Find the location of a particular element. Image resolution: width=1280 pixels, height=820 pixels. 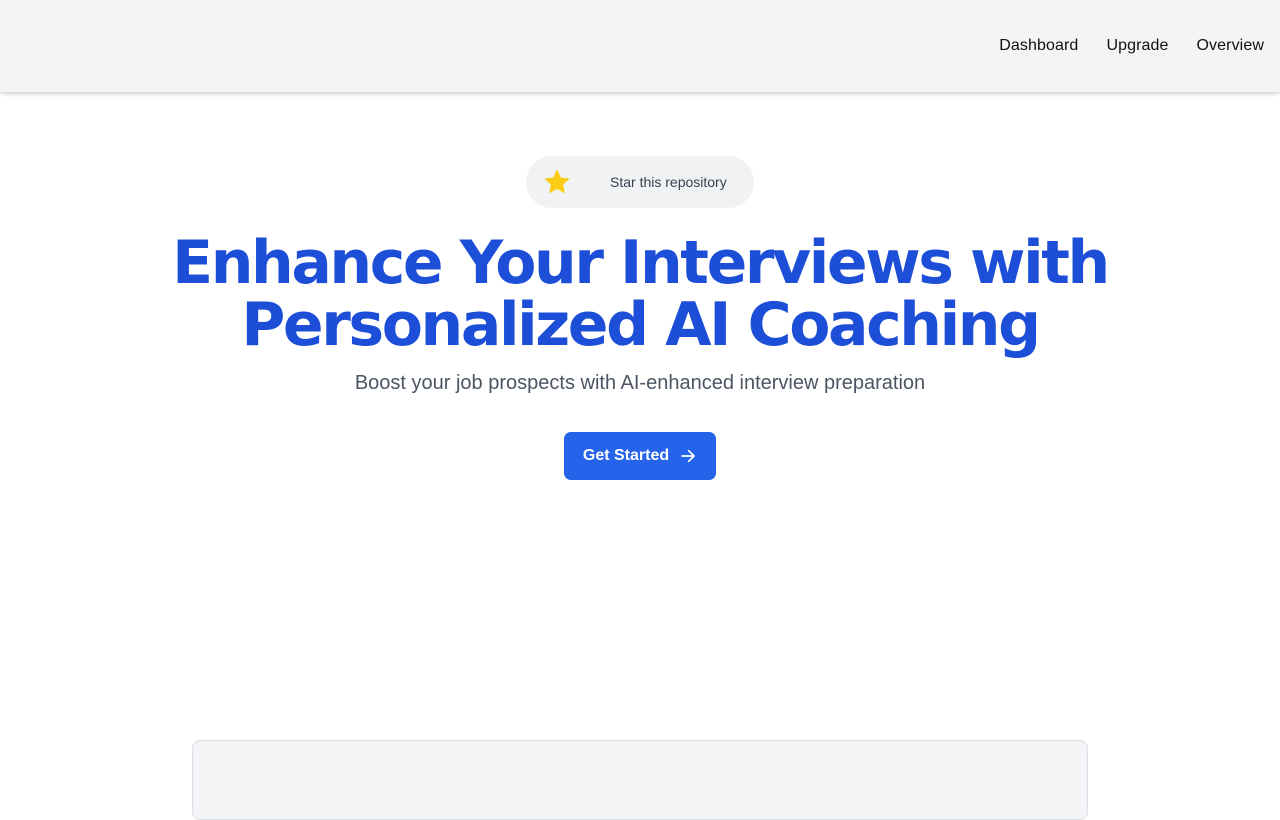

hero-headline-line-2: Personalized AI Coaching is located at coordinates (641, 325).